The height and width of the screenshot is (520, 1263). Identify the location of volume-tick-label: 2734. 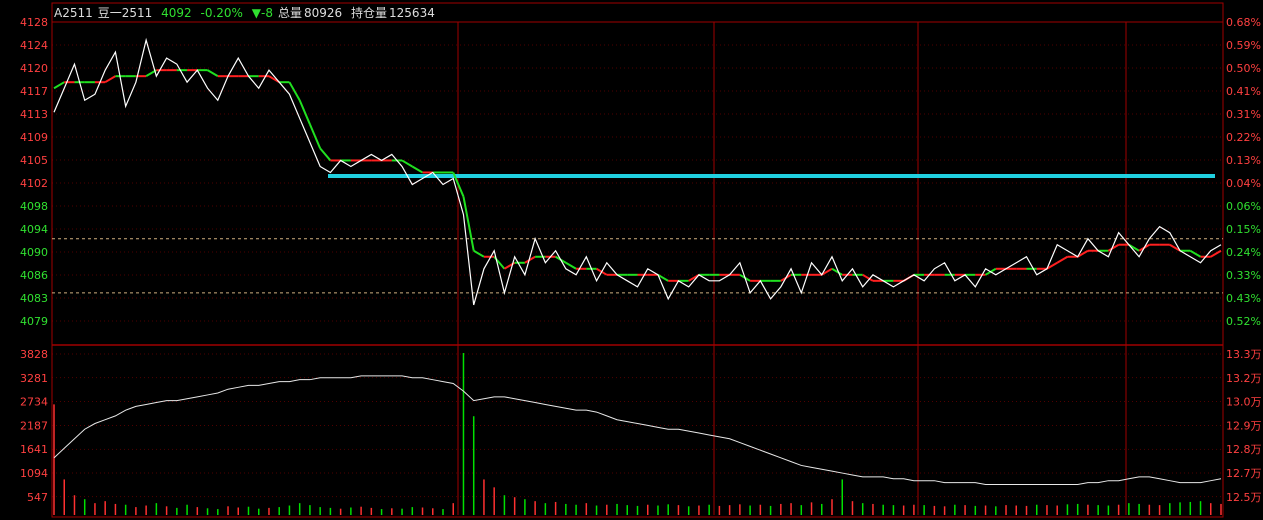
(34, 402).